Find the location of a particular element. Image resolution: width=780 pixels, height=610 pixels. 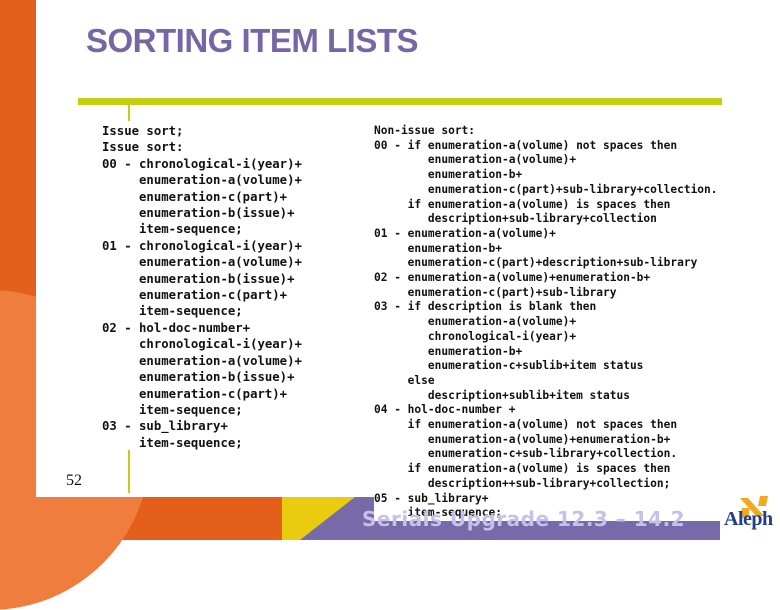

code-line: enumeration-c+sub-library+collection. is located at coordinates (526, 454).